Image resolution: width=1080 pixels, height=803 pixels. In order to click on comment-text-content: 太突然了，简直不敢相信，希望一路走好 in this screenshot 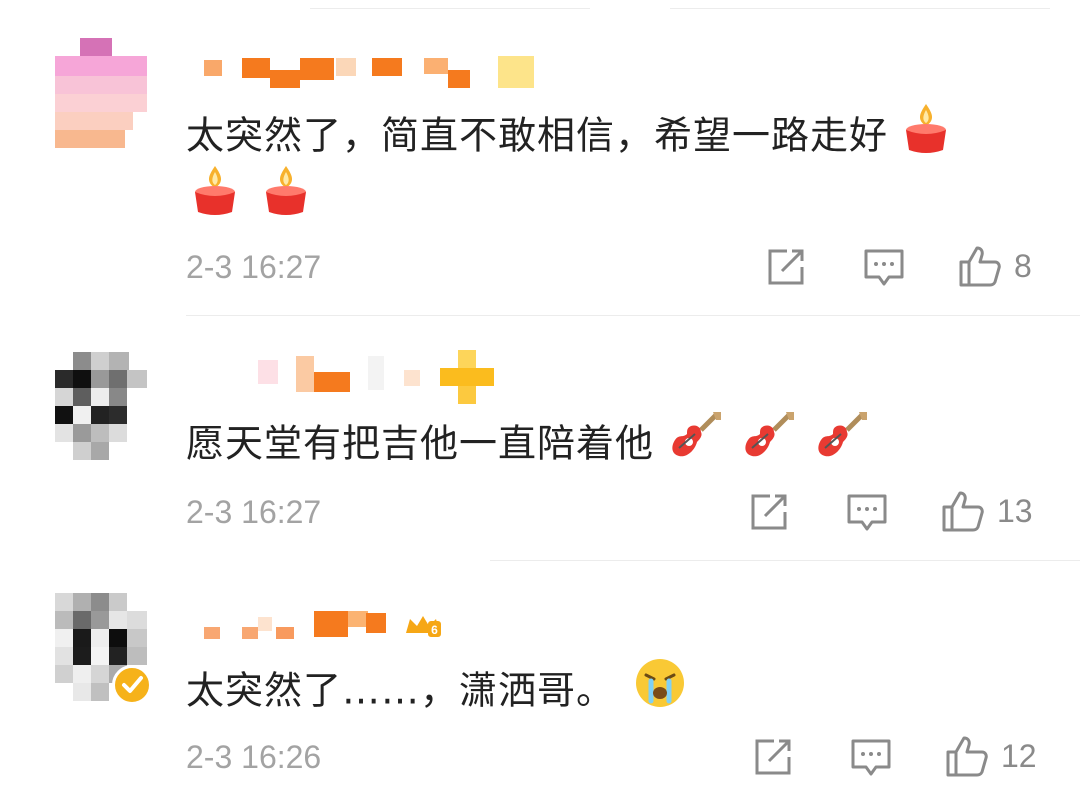, I will do `click(537, 135)`.